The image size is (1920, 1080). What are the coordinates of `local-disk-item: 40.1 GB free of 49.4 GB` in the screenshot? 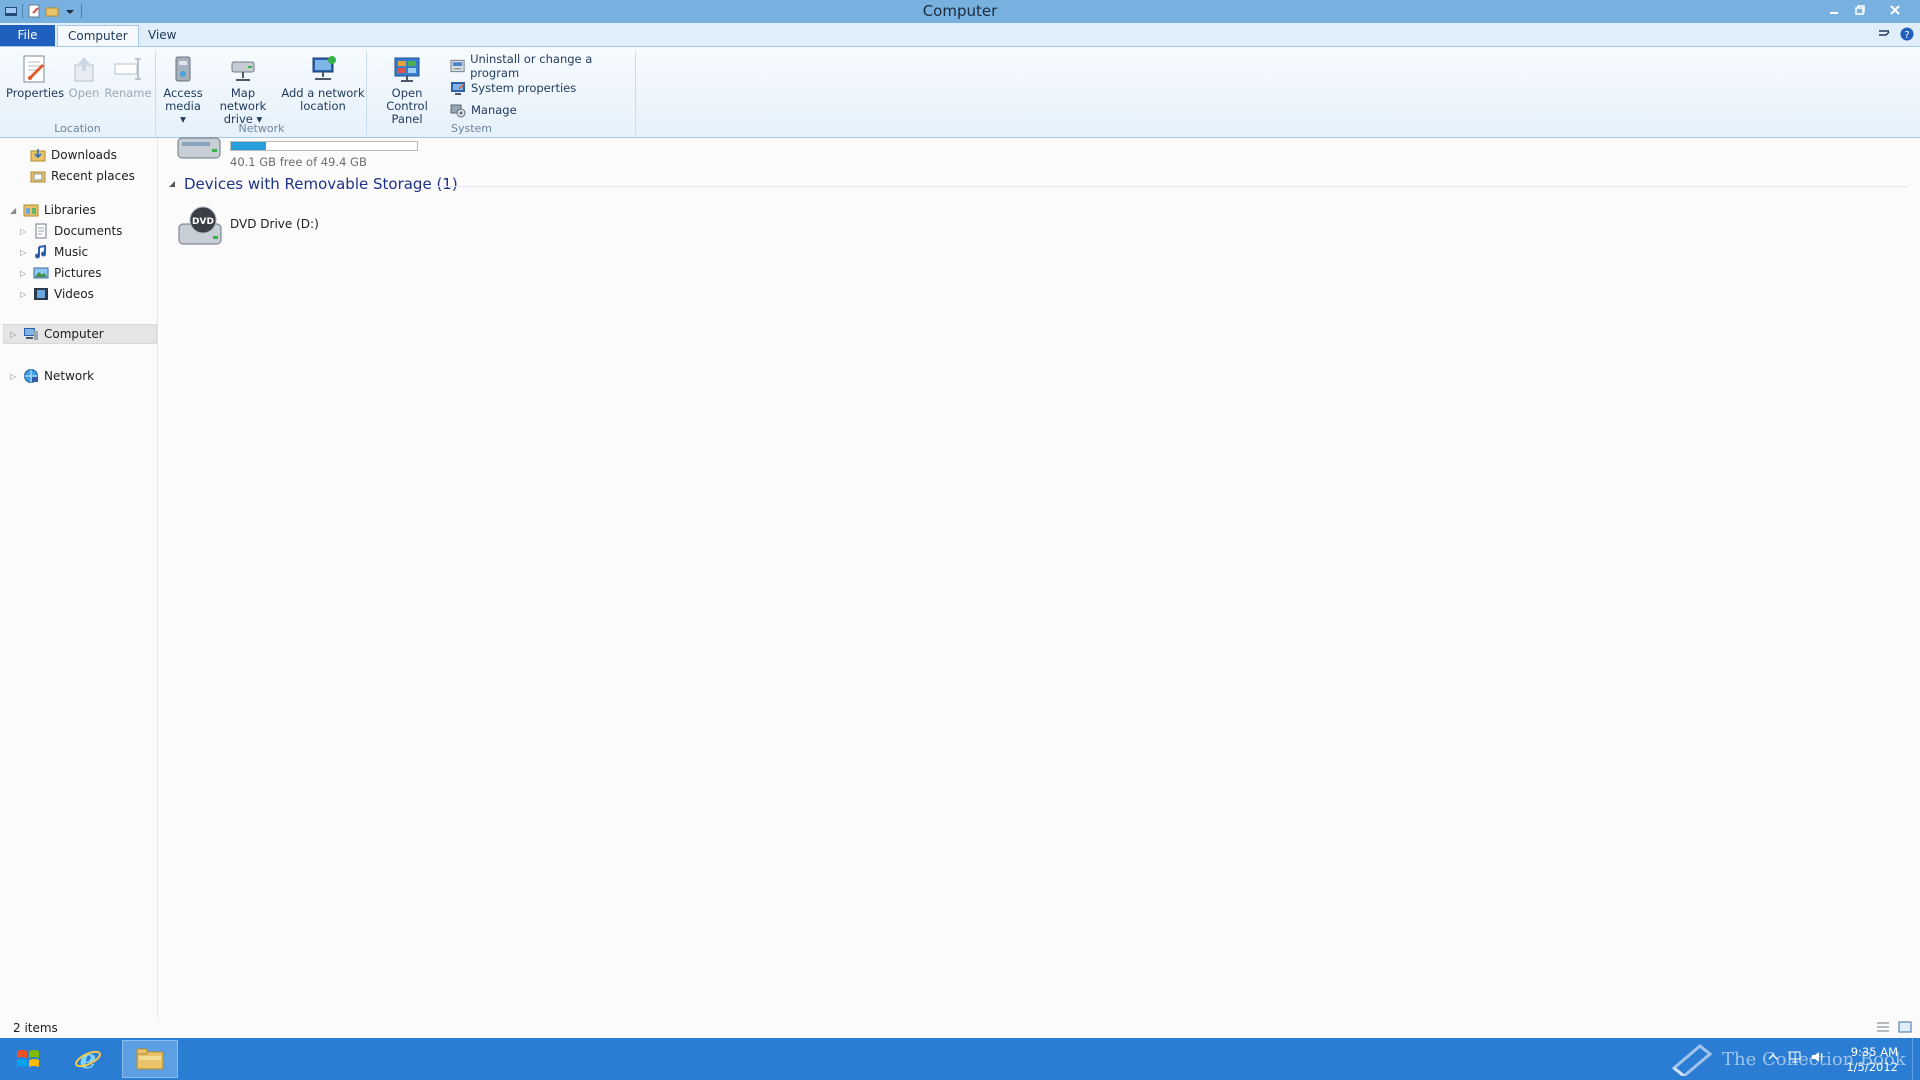 It's located at (297, 151).